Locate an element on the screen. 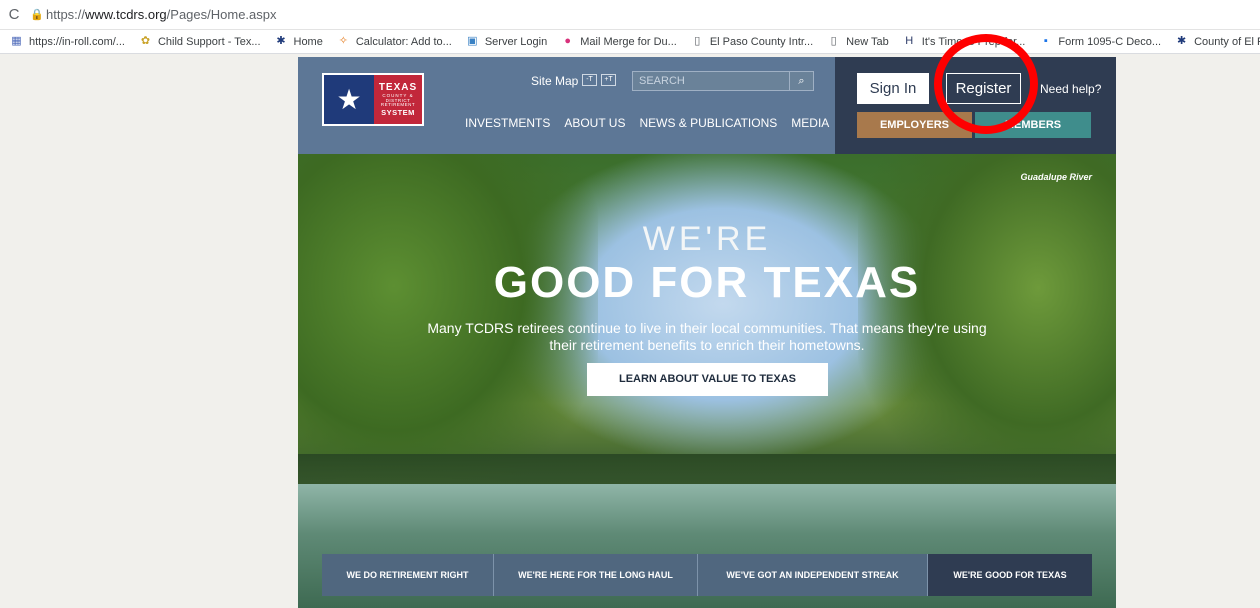 The height and width of the screenshot is (608, 1260). search-box: SEARCH ⌕ is located at coordinates (723, 81).